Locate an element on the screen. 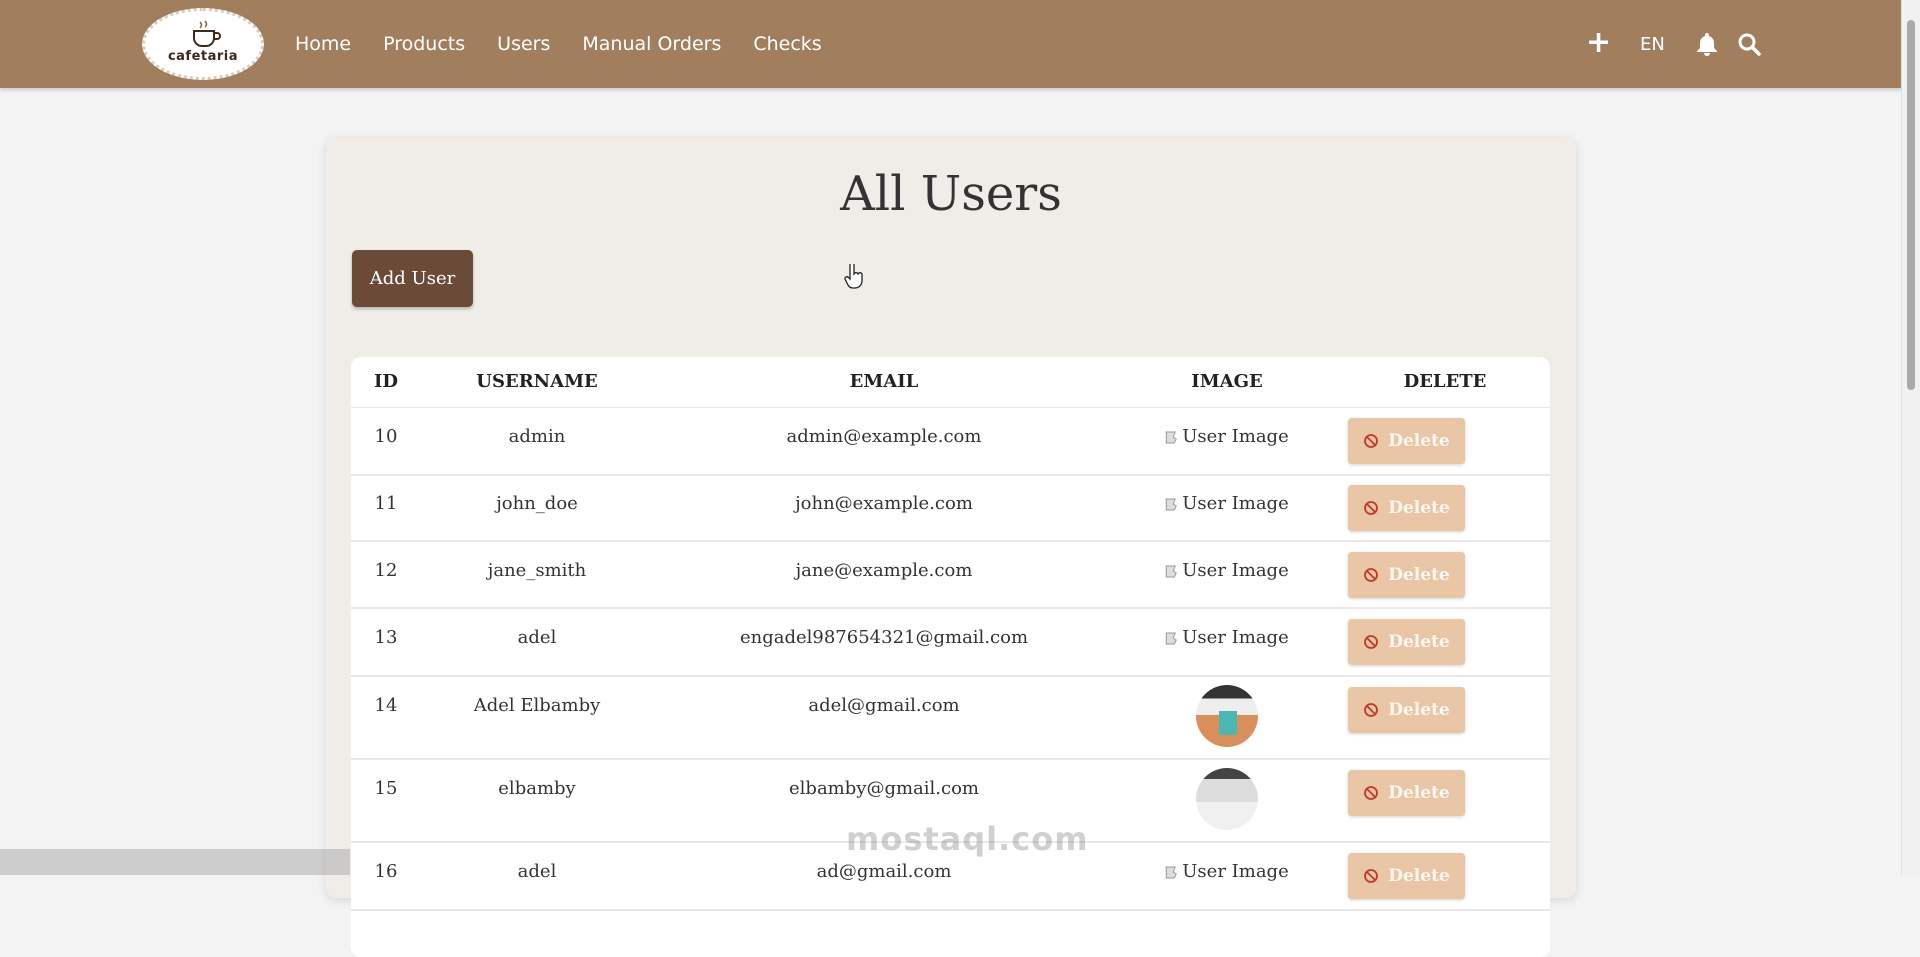 Image resolution: width=1920 pixels, height=957 pixels. page-scrollbar is located at coordinates (1910, 437).